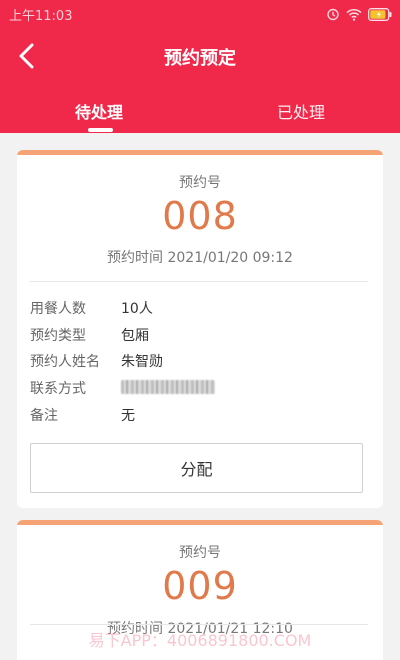  I want to click on reservation-number: 009, so click(200, 586).